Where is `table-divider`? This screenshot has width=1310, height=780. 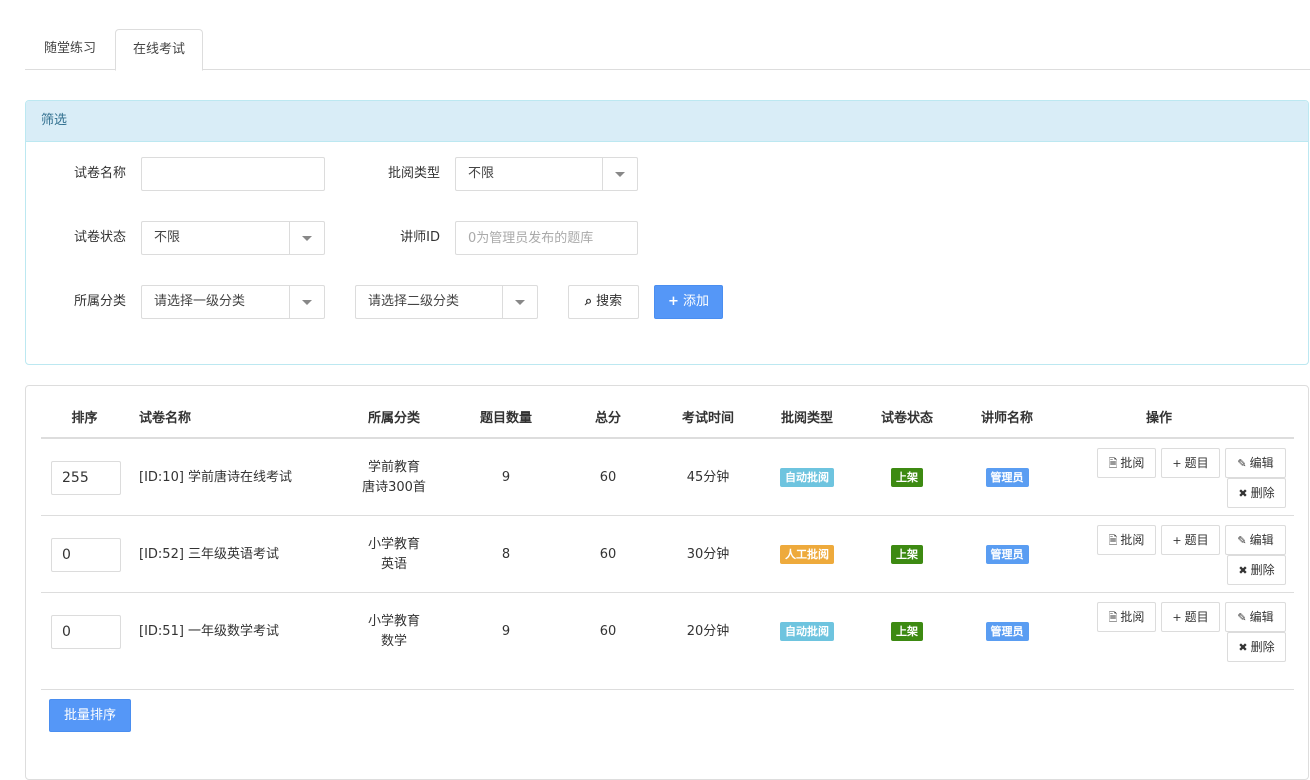 table-divider is located at coordinates (667, 689).